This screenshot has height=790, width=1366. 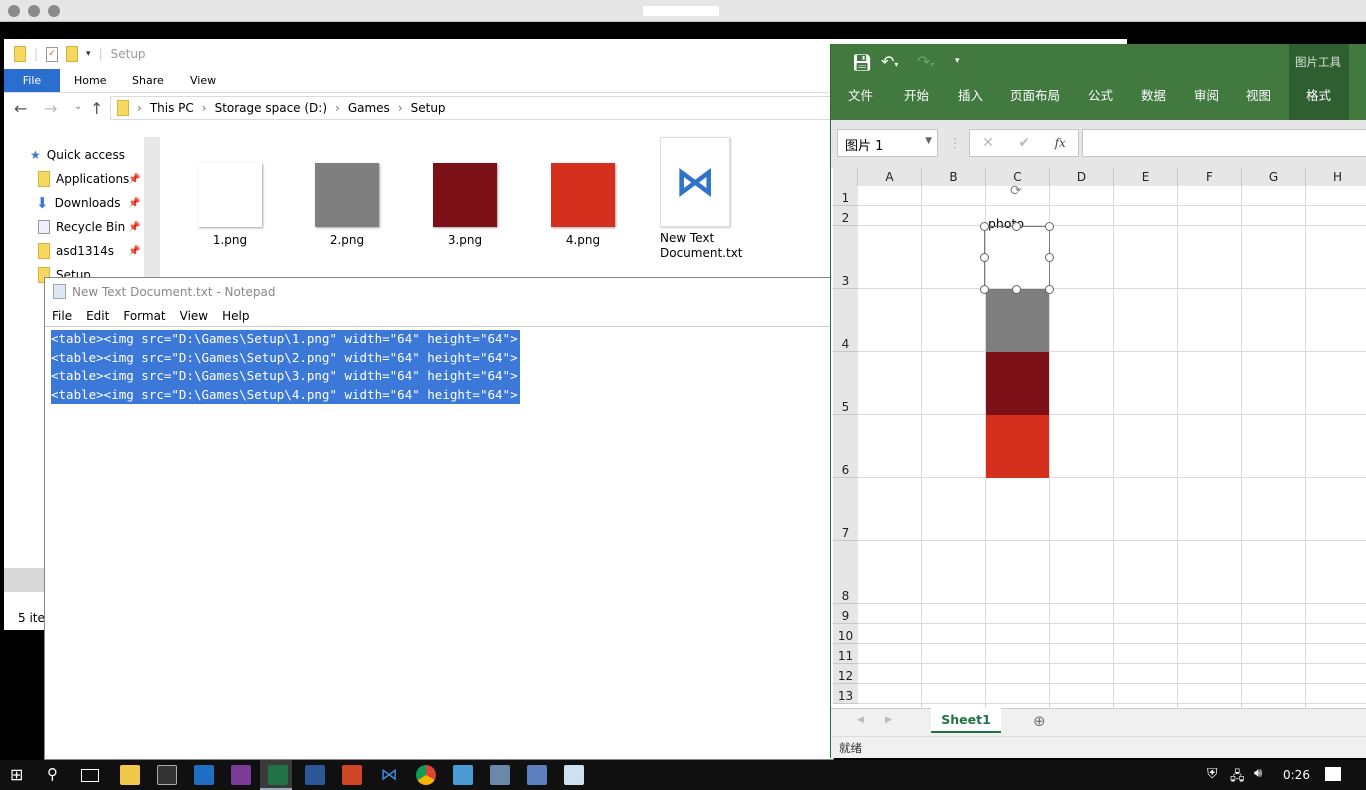 What do you see at coordinates (845, 257) in the screenshot?
I see `row-header-3: 3` at bounding box center [845, 257].